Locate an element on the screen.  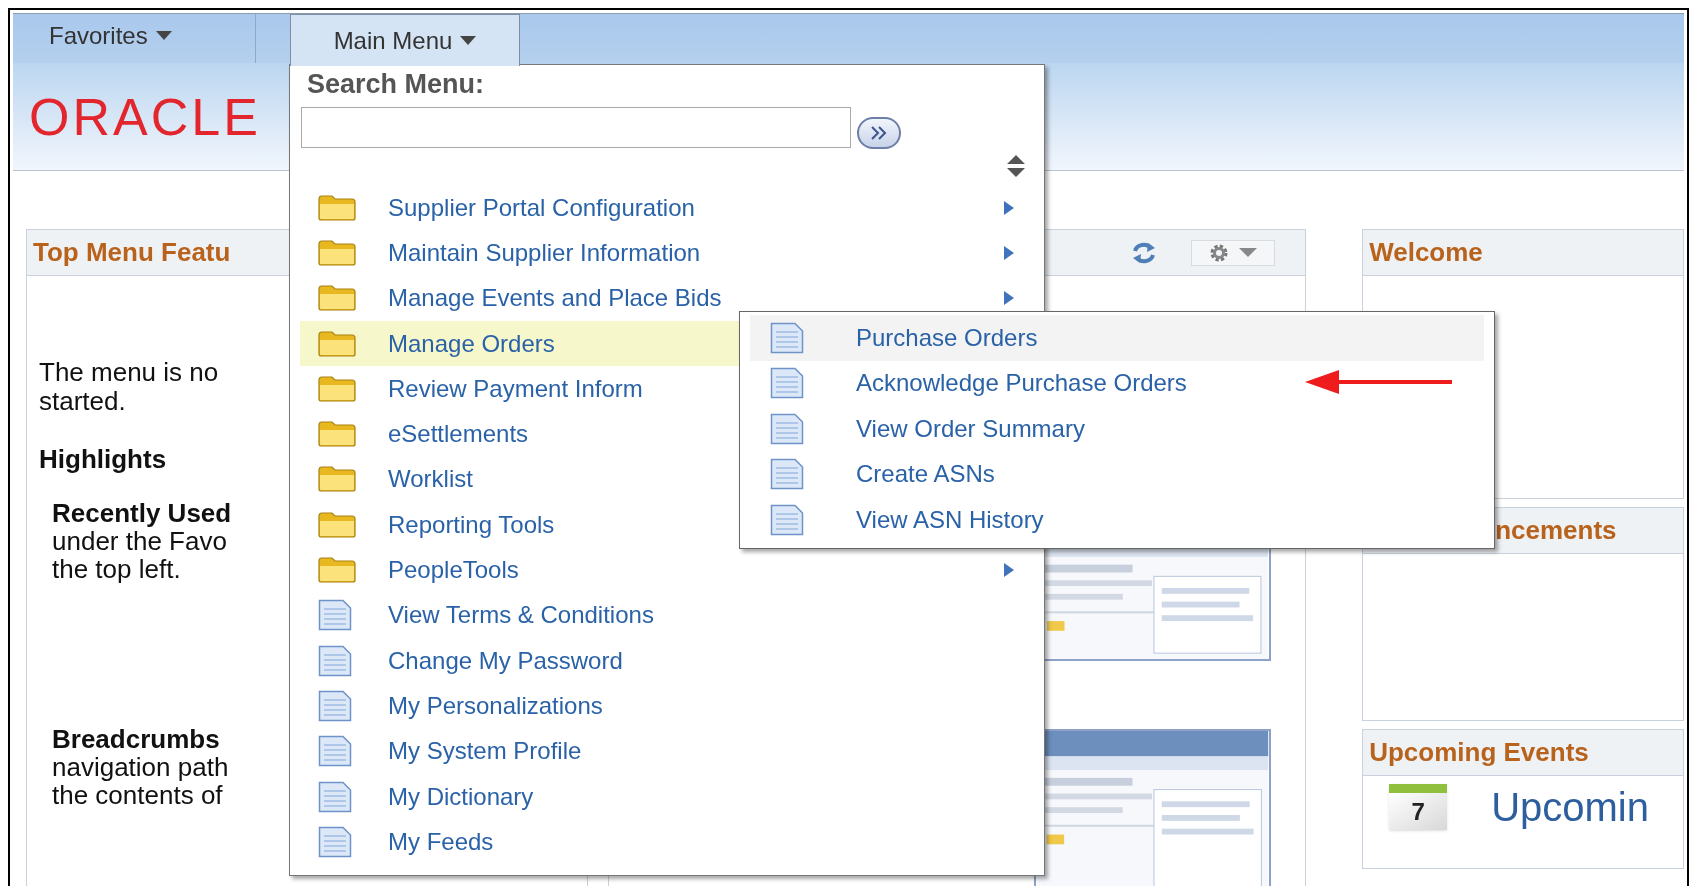
menu-item: My System Profile is located at coordinates (667, 751).